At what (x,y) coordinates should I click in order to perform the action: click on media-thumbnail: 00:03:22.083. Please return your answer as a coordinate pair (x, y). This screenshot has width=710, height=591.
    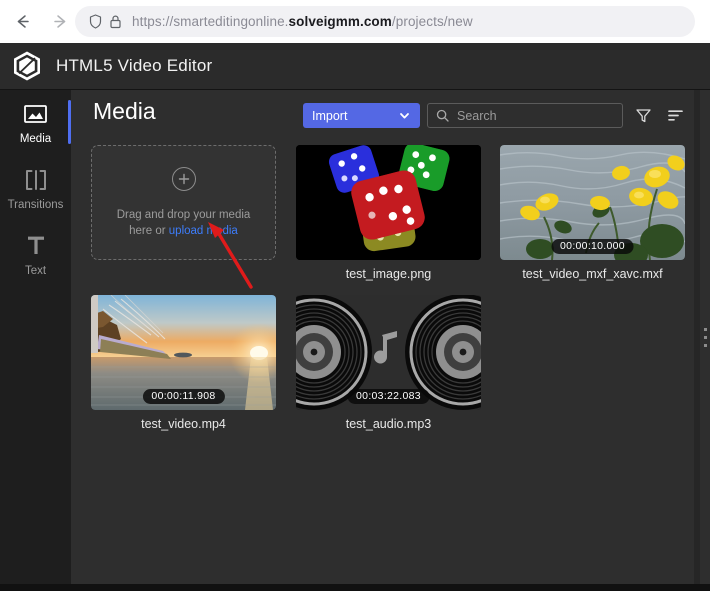
    Looking at the image, I should click on (388, 352).